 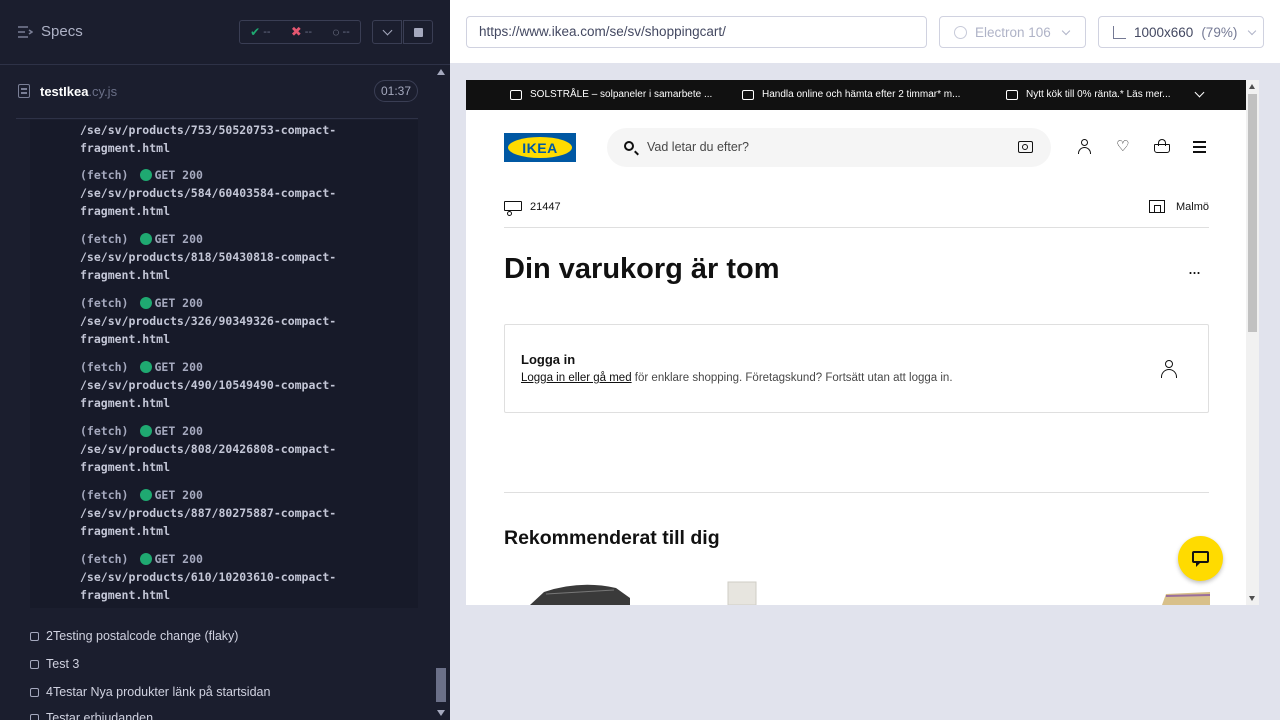 What do you see at coordinates (1192, 207) in the screenshot?
I see `store-button: Malmö` at bounding box center [1192, 207].